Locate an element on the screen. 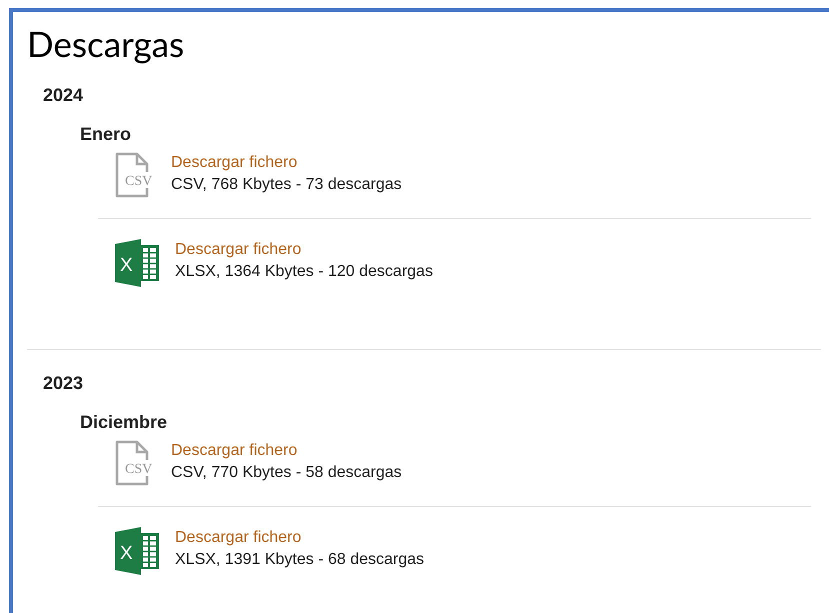 The width and height of the screenshot is (829, 613). file-info: XLSX, 1364 Kbytes - 120 descargas is located at coordinates (304, 272).